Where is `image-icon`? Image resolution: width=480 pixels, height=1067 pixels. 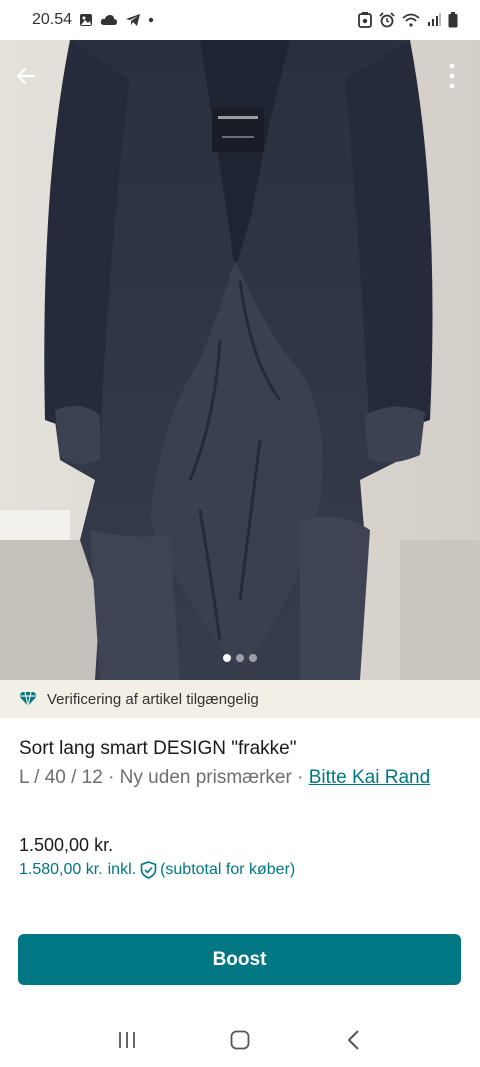
image-icon is located at coordinates (86, 20).